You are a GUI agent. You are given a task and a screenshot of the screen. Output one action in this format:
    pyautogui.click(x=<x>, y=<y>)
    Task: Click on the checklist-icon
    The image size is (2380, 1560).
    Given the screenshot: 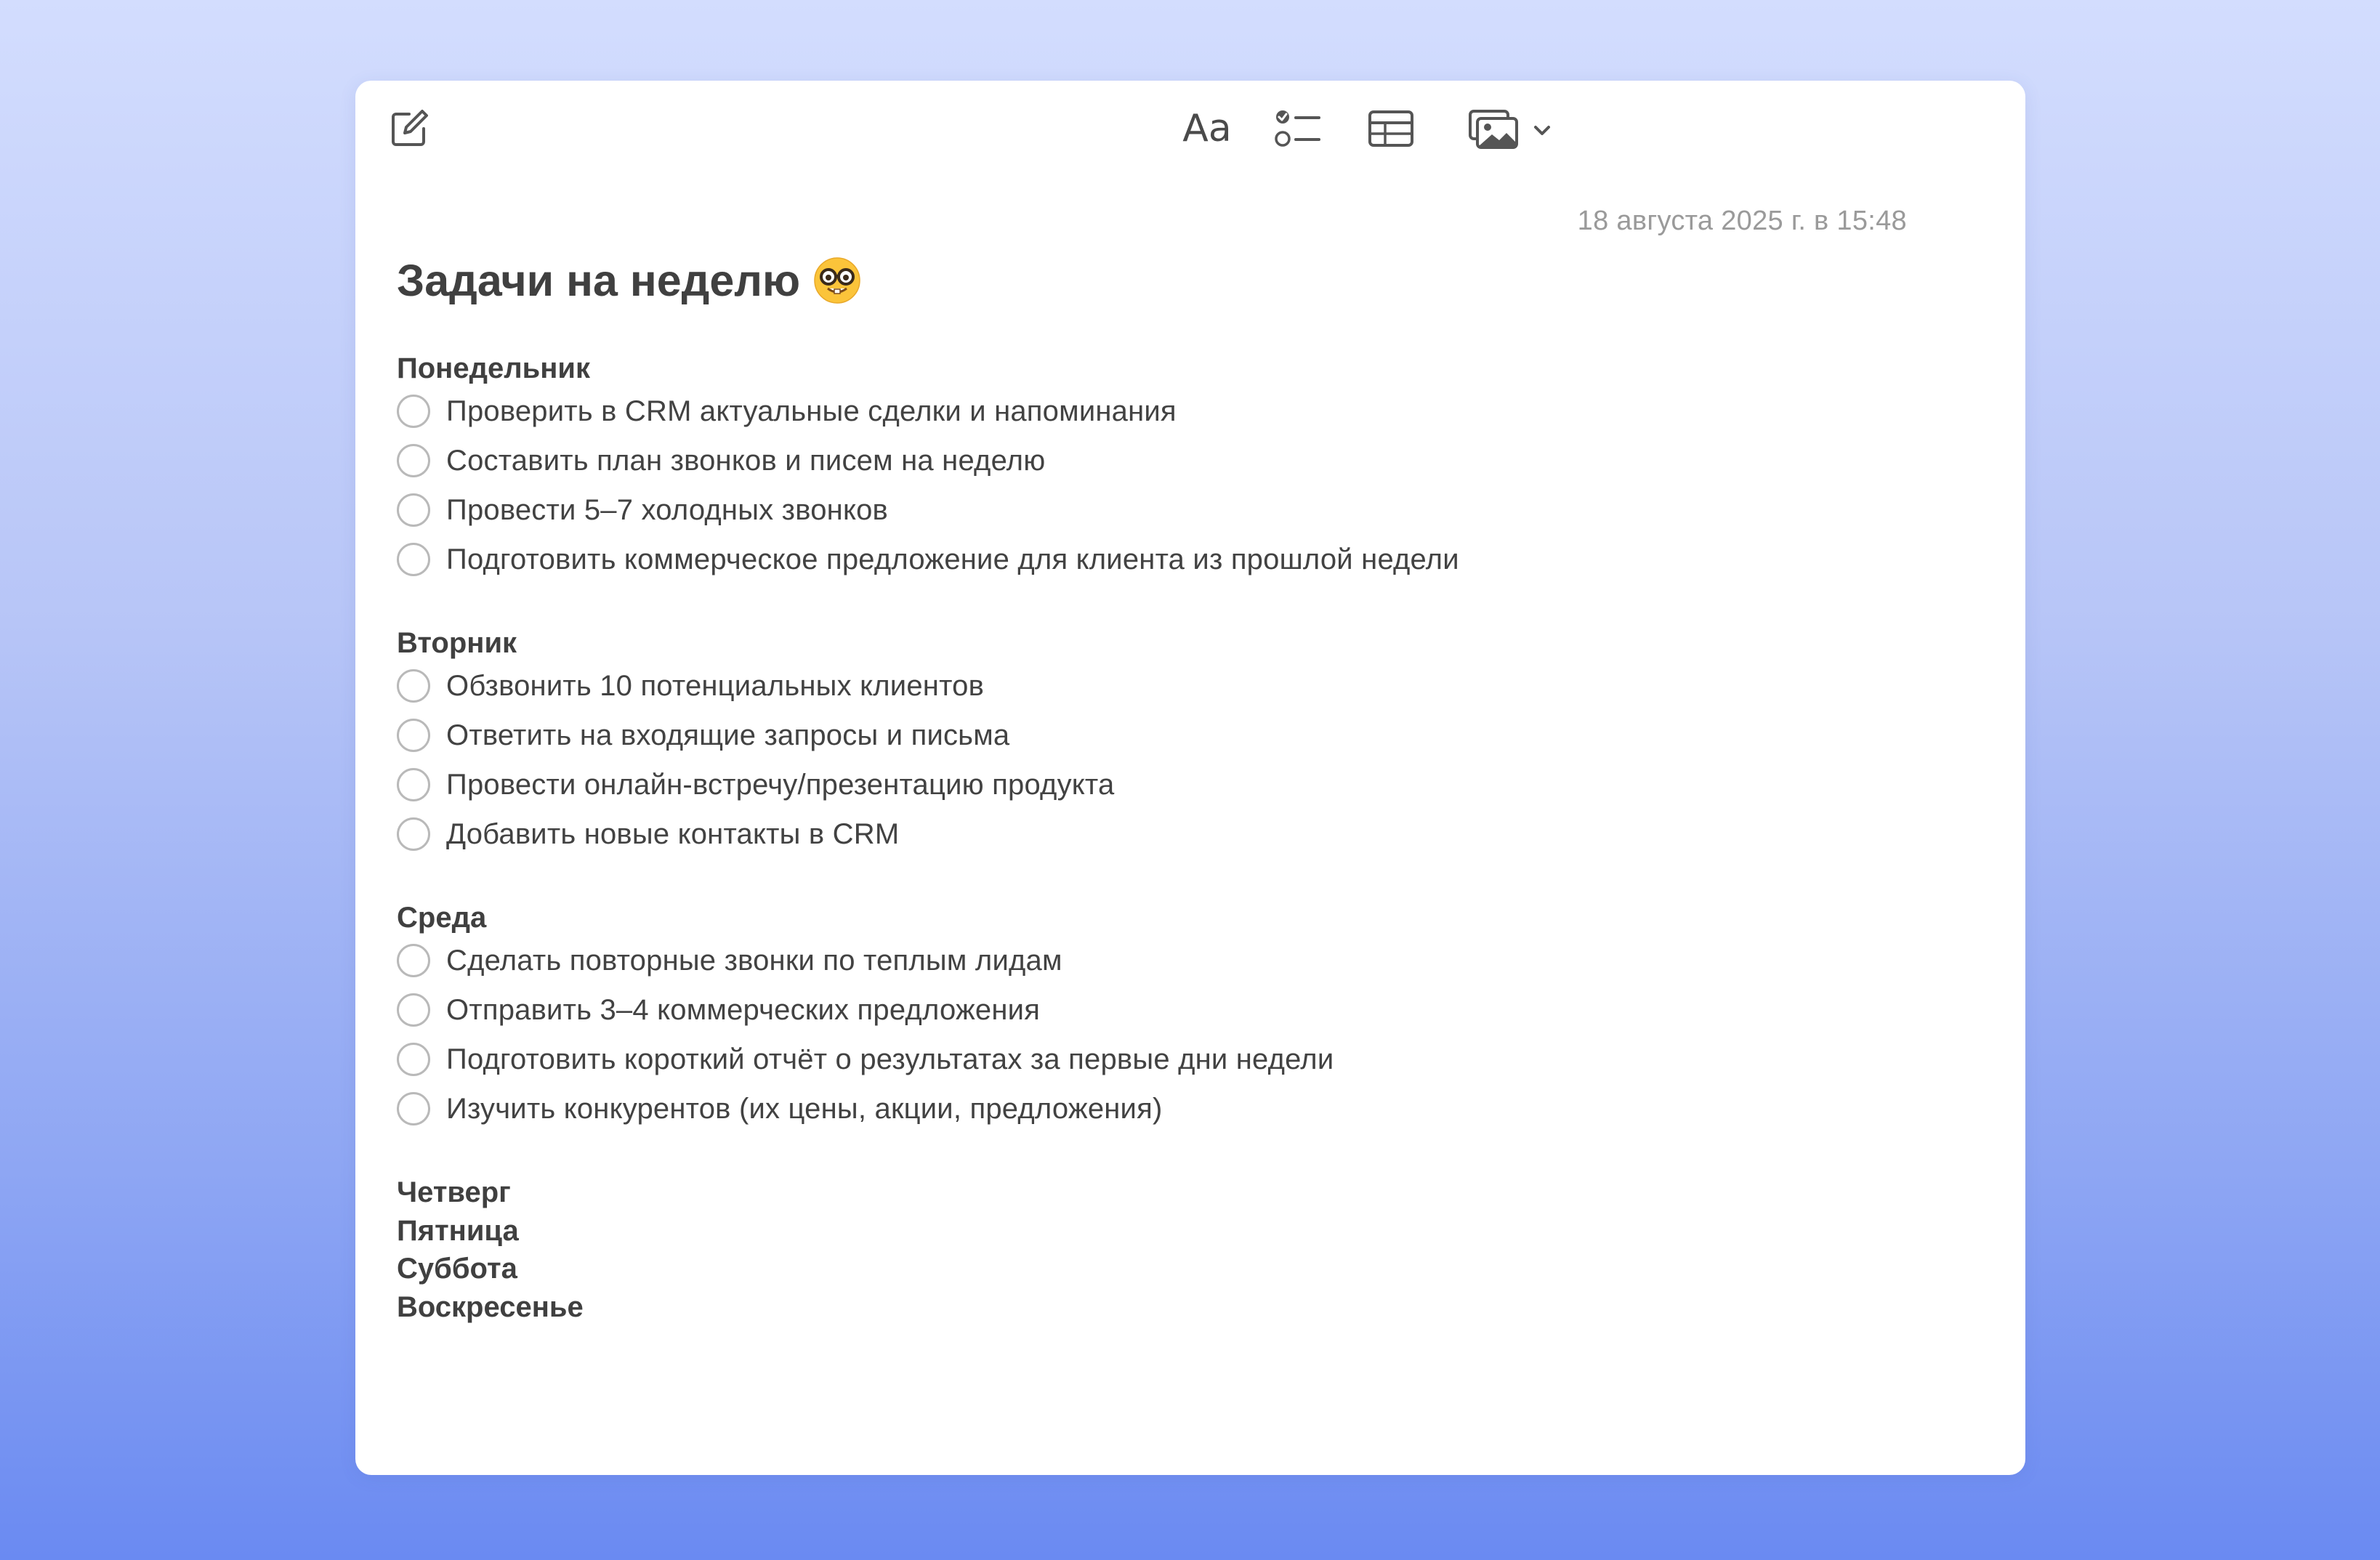 What is the action you would take?
    pyautogui.click(x=1297, y=128)
    